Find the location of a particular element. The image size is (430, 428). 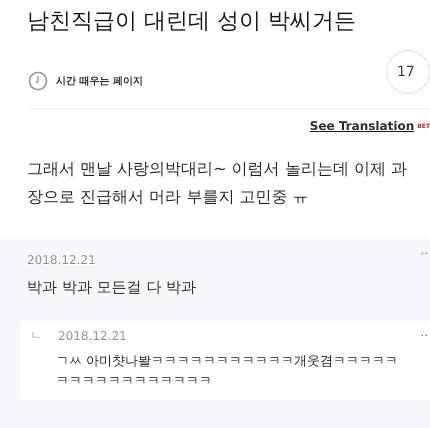

clock-icon is located at coordinates (38, 81).